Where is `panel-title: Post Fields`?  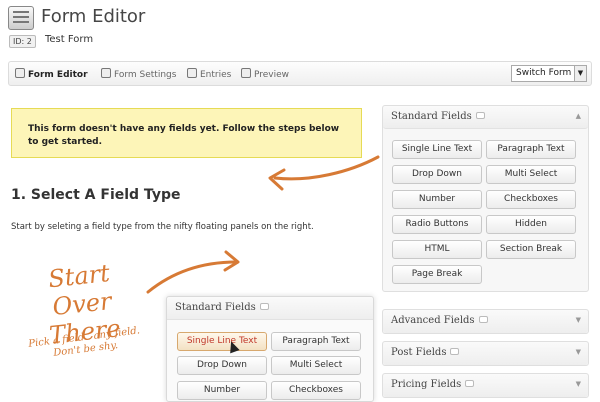
panel-title: Post Fields is located at coordinates (419, 352).